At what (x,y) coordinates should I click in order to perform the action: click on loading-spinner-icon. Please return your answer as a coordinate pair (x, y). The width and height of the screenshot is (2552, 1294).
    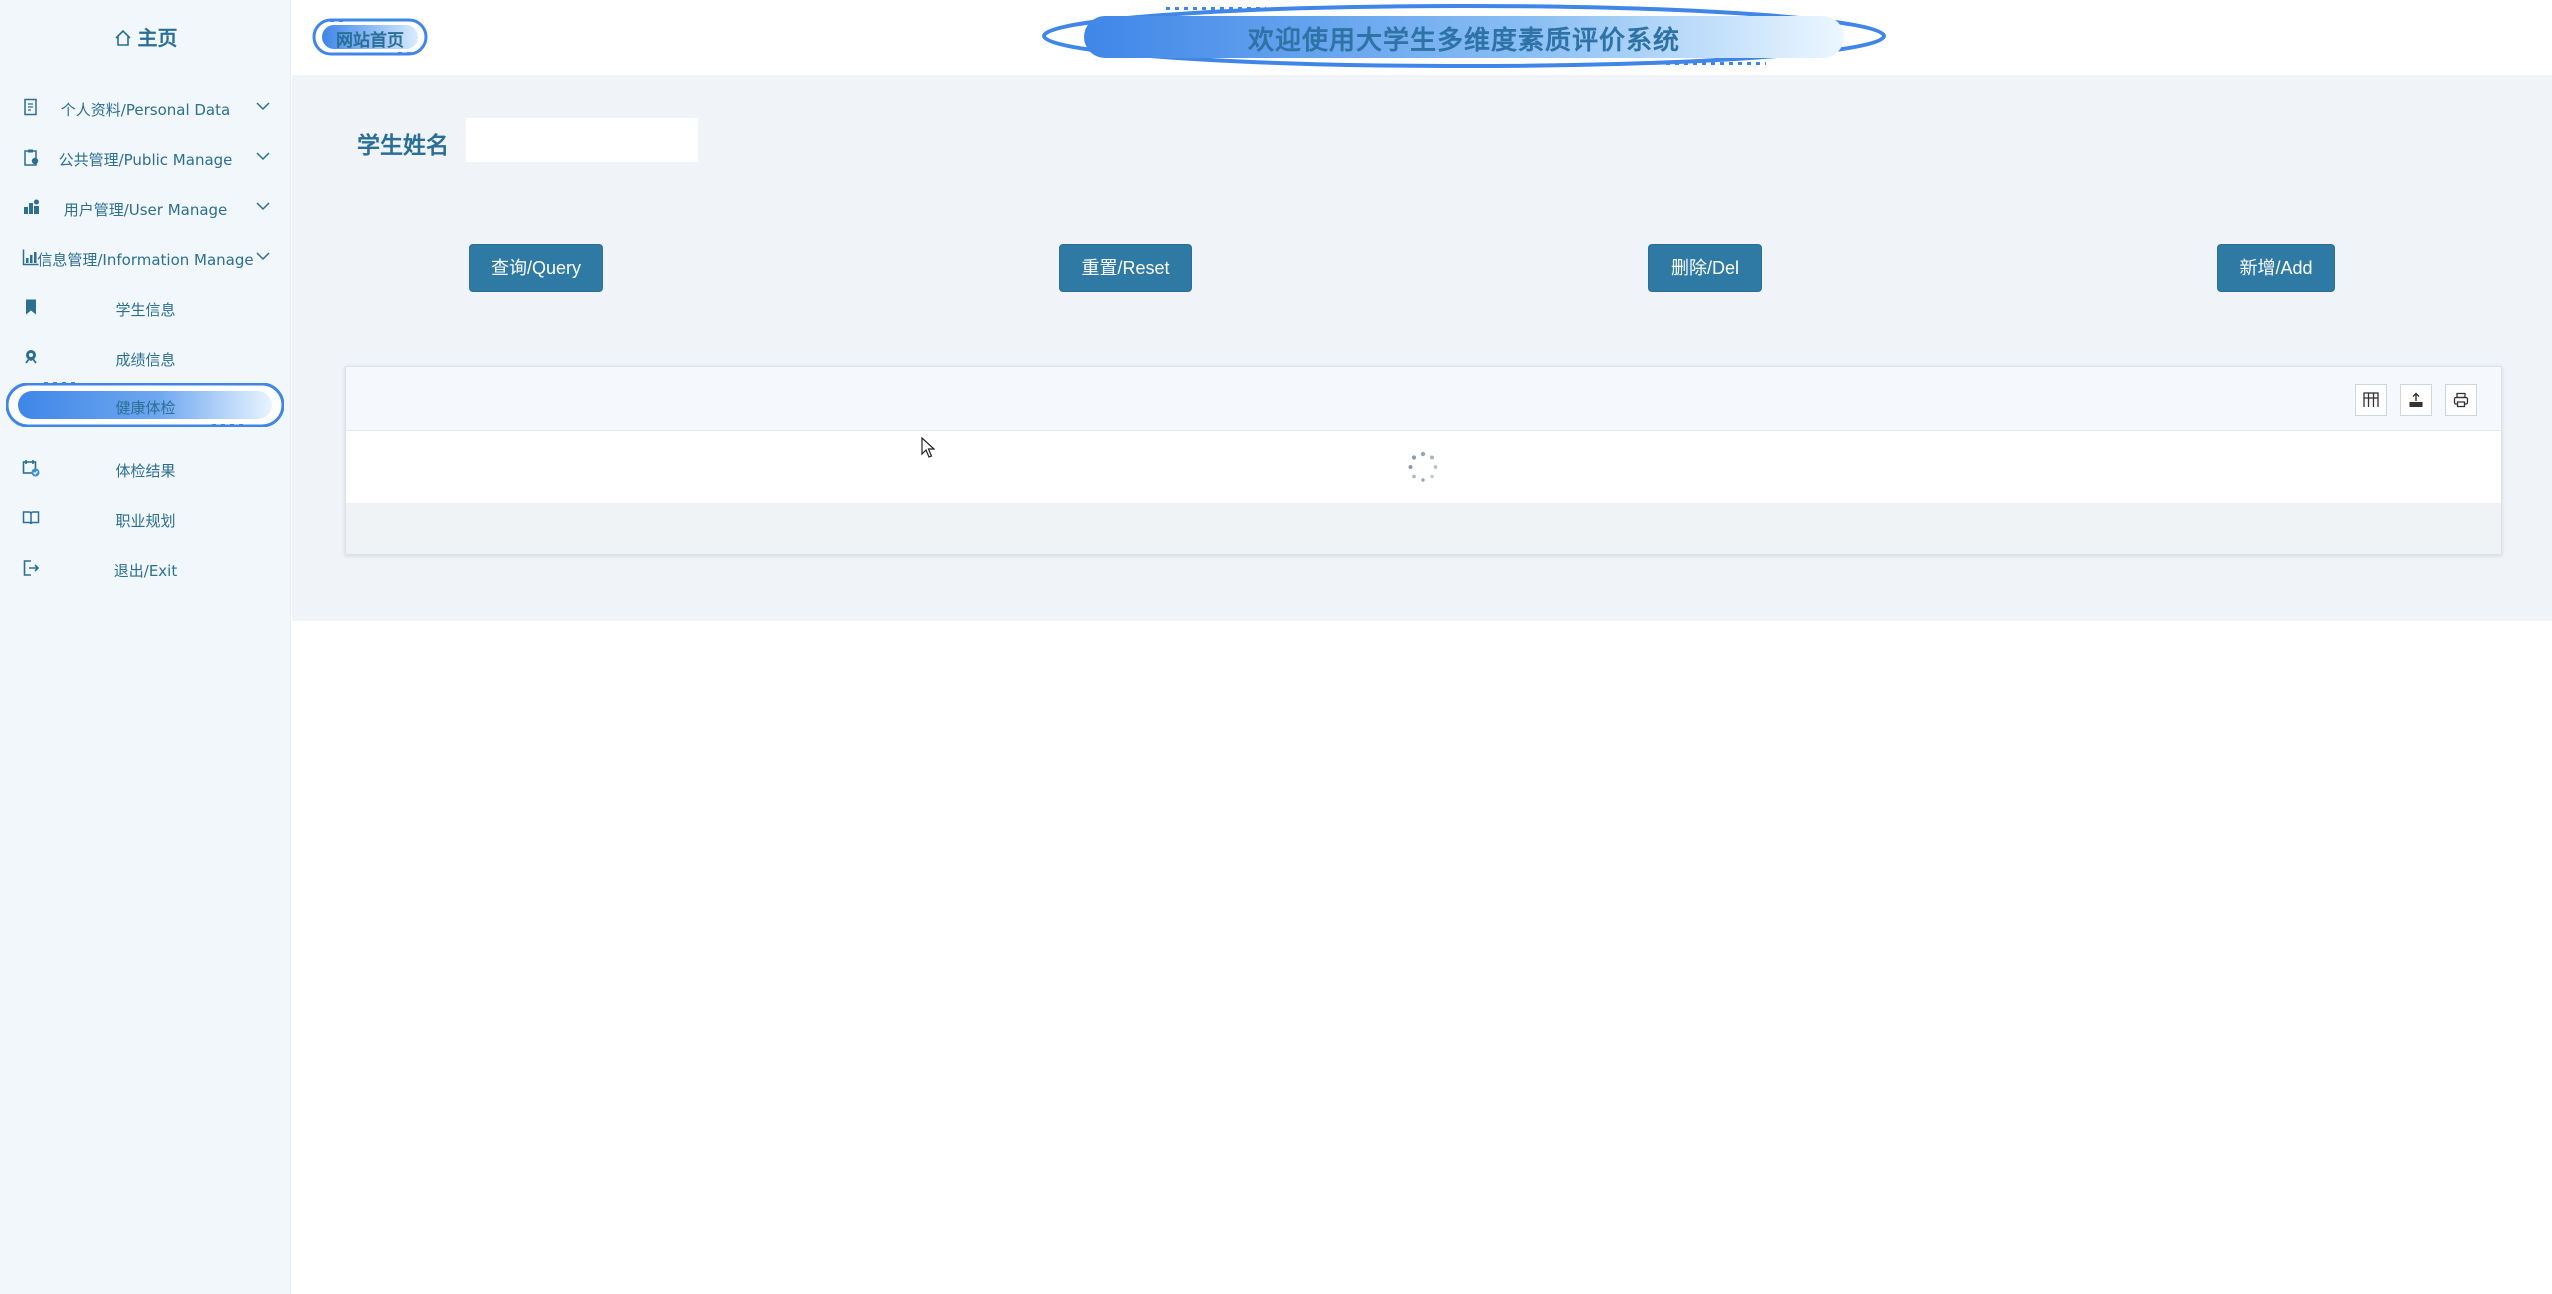
    Looking at the image, I should click on (1423, 466).